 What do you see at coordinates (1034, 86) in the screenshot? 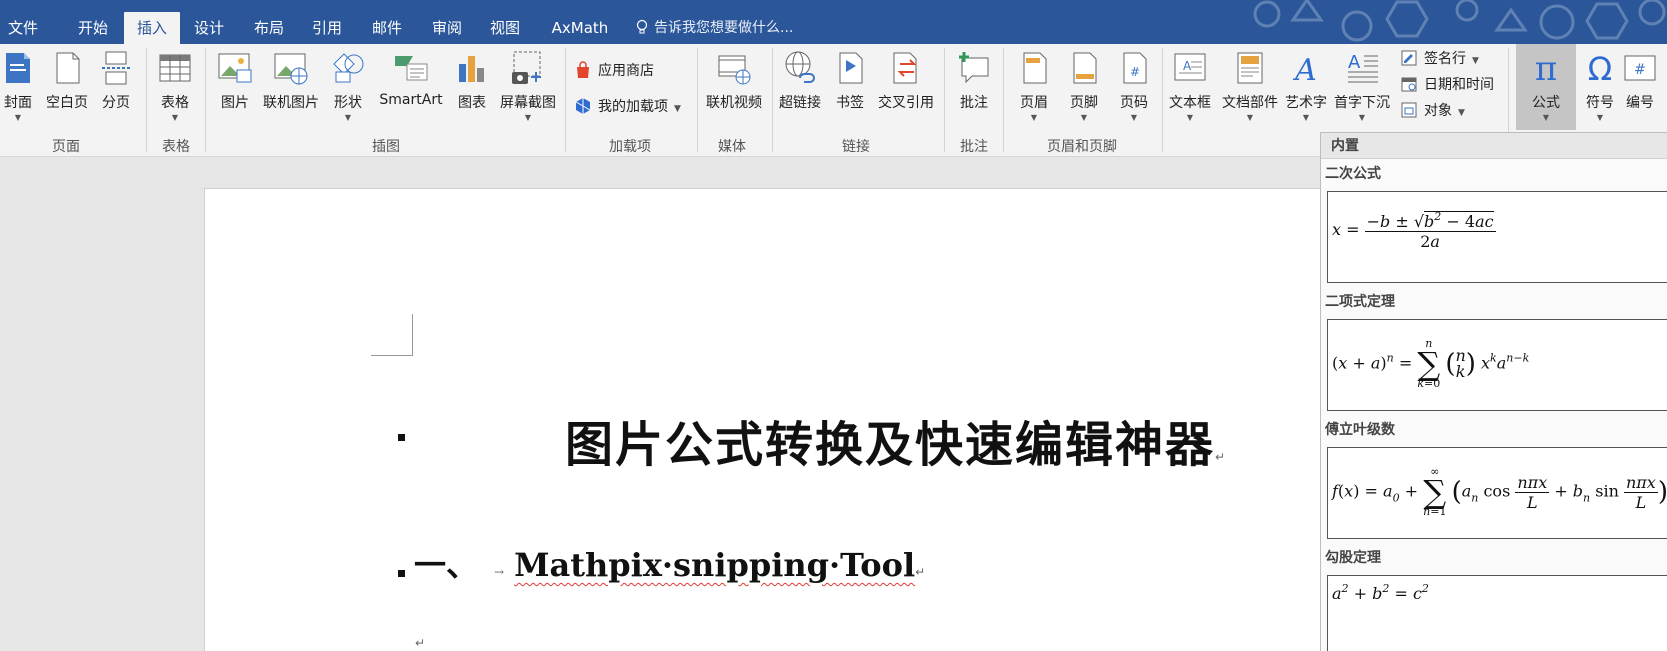
I see `header-button: 页眉 ▼` at bounding box center [1034, 86].